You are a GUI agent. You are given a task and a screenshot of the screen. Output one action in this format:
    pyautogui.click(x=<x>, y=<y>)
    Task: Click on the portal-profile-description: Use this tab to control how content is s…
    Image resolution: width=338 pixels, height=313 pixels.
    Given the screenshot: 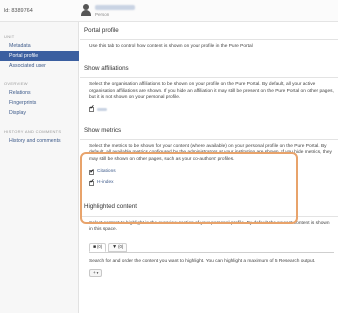 What is the action you would take?
    pyautogui.click(x=171, y=47)
    